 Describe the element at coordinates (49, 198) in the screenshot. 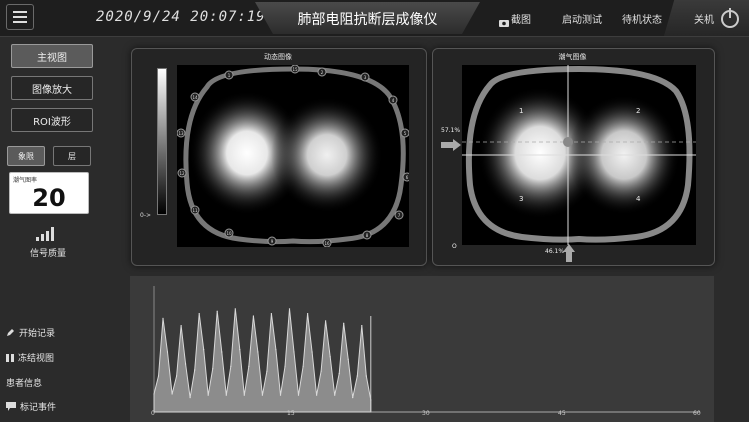

I see `tidal-rate-value: 20` at that location.